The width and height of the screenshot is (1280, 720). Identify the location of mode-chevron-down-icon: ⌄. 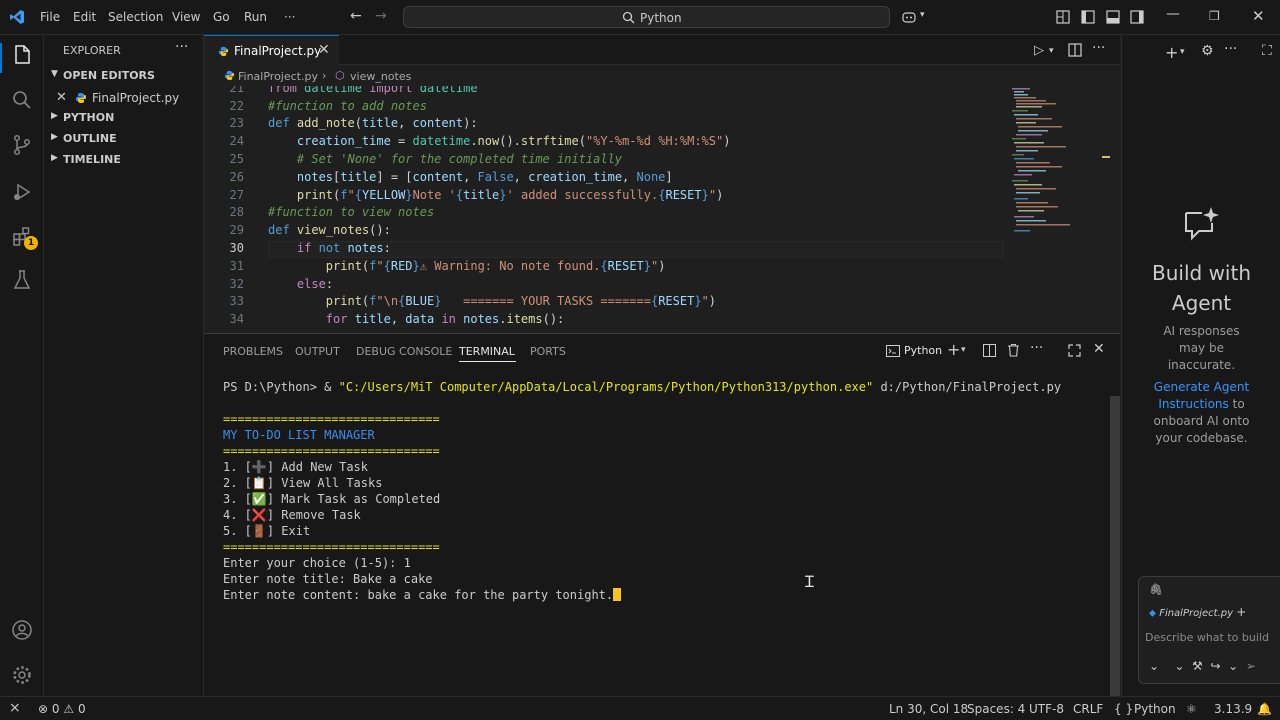
(1154, 666).